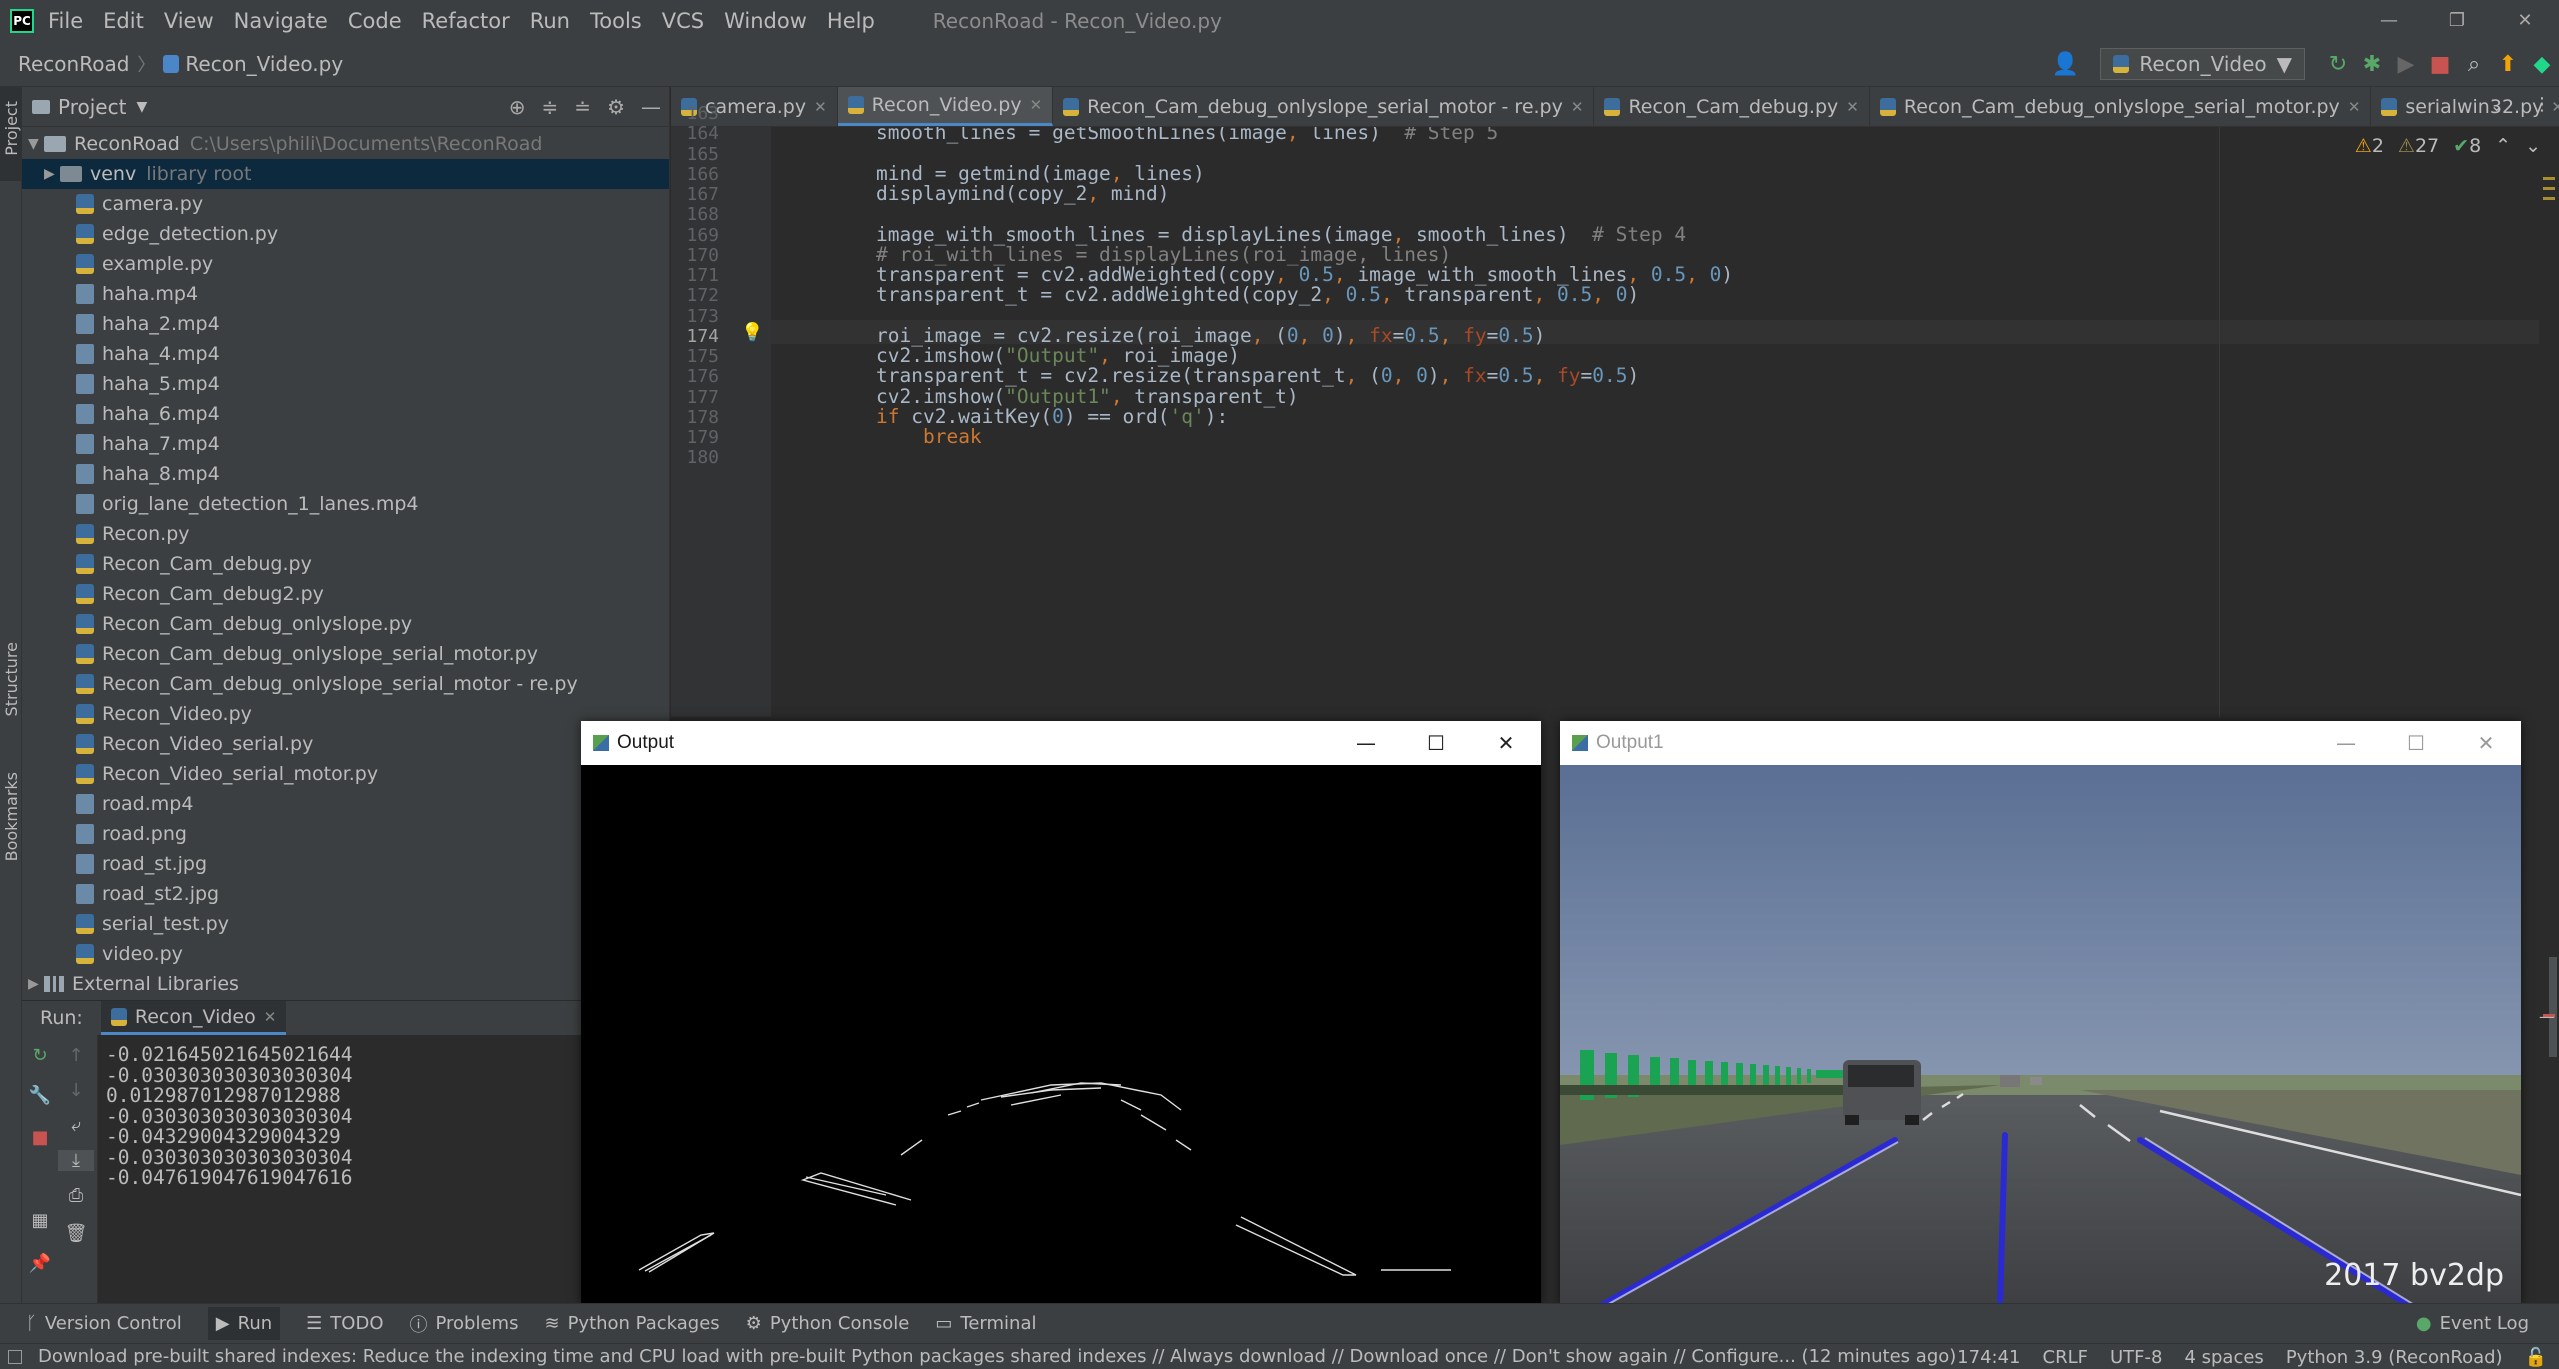 The image size is (2559, 1369). I want to click on tool-run: ▶ Run, so click(244, 1323).